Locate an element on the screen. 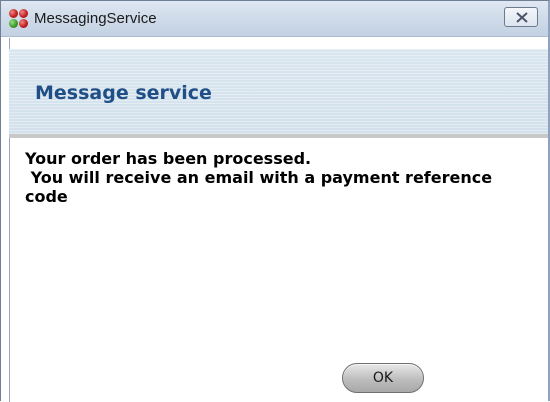 The width and height of the screenshot is (550, 402). page-title: Message service is located at coordinates (123, 93).